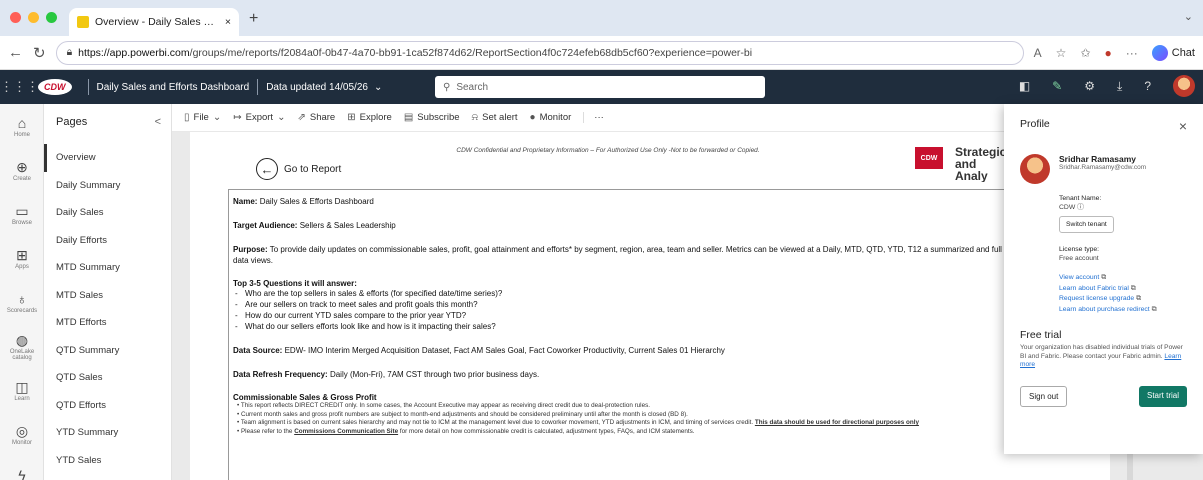 This screenshot has height=480, width=1203. I want to click on subscribe-icon: ▤, so click(408, 117).